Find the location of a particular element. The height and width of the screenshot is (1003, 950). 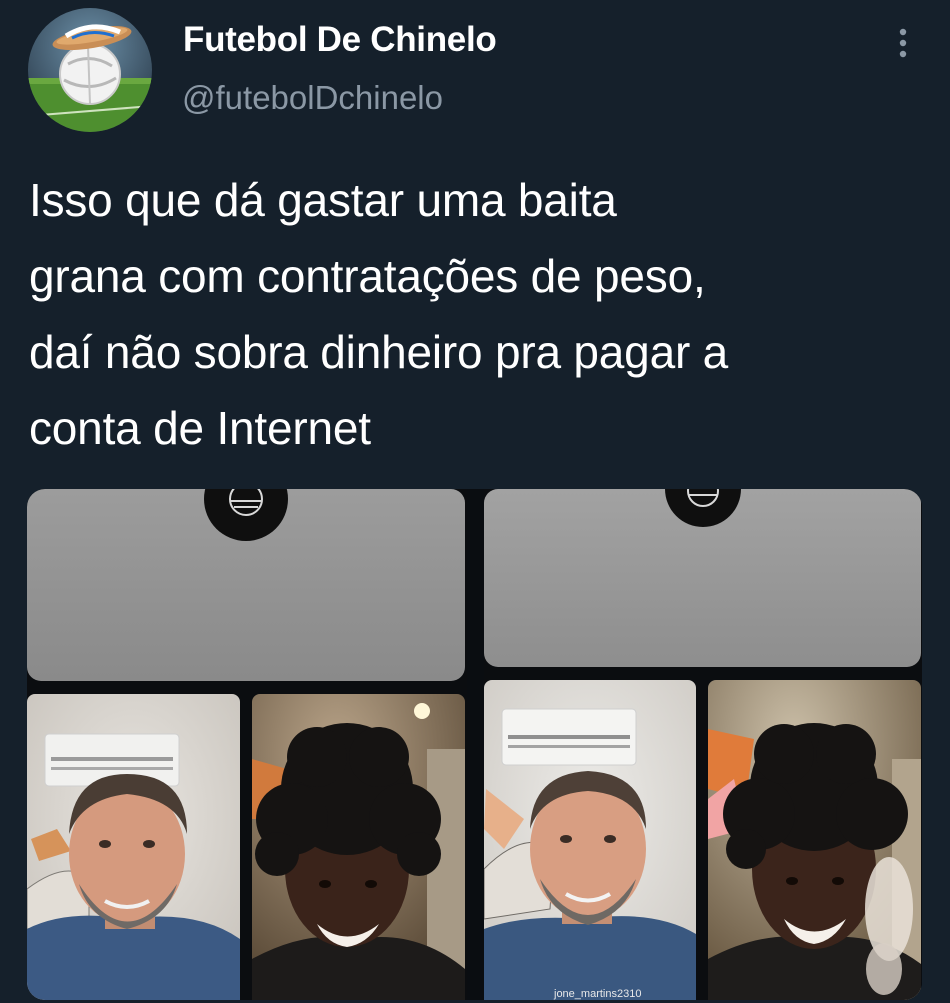

more-options-button is located at coordinates (903, 44).